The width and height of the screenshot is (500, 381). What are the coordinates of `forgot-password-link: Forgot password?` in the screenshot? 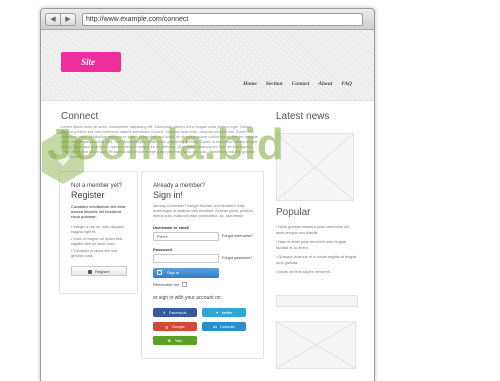 It's located at (237, 258).